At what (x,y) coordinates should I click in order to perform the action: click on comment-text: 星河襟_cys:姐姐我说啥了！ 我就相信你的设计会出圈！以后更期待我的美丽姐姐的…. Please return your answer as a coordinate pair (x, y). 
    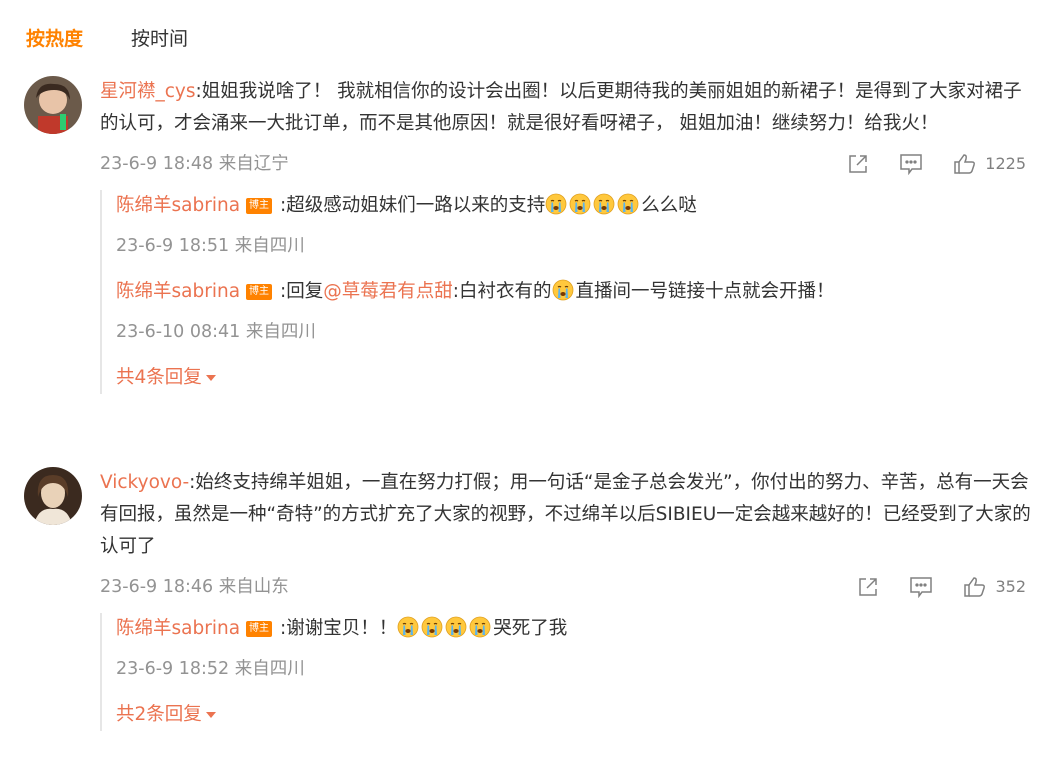
    Looking at the image, I should click on (567, 108).